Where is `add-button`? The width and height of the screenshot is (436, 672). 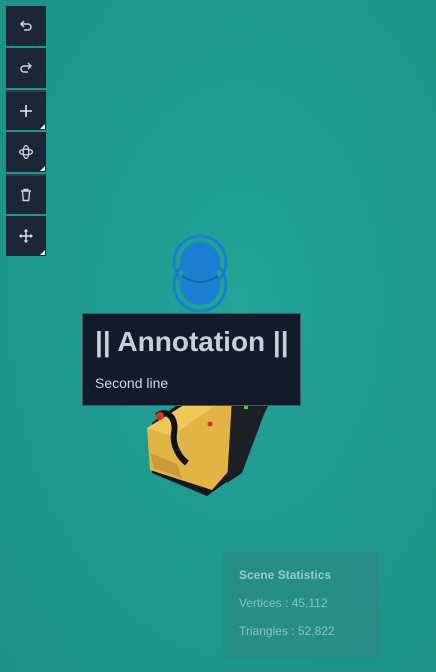 add-button is located at coordinates (26, 110).